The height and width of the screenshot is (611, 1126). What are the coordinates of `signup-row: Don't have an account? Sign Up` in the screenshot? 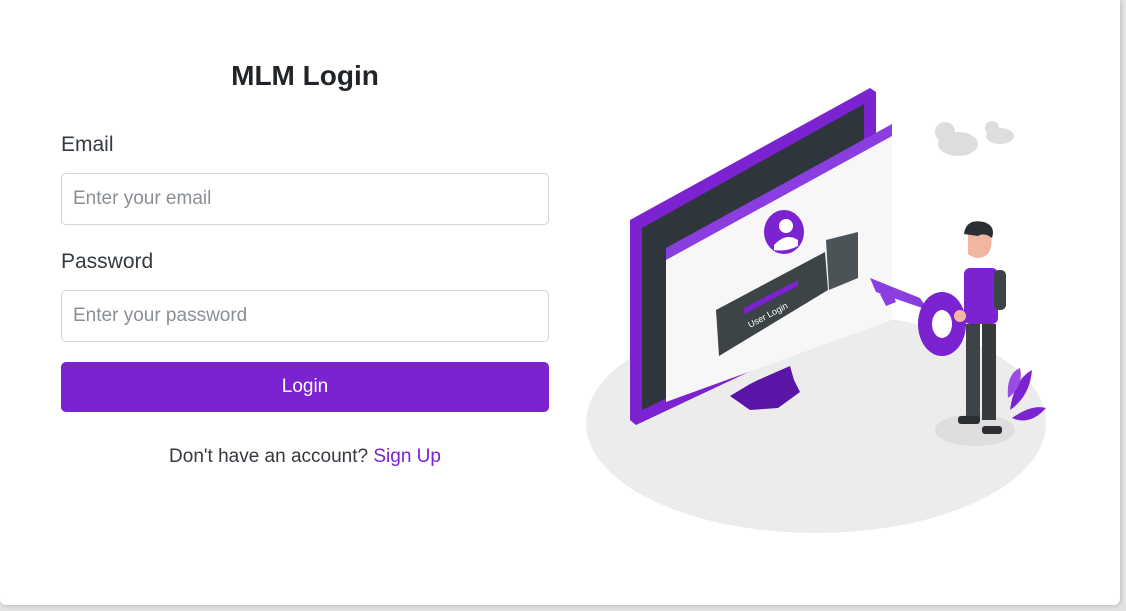 It's located at (305, 457).